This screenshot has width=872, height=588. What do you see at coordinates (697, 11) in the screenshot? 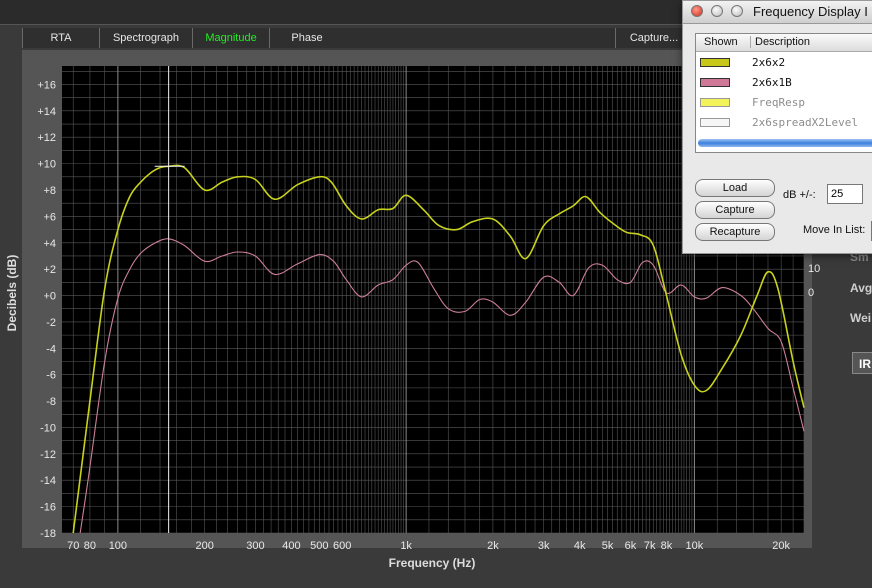
I see `close-icon` at bounding box center [697, 11].